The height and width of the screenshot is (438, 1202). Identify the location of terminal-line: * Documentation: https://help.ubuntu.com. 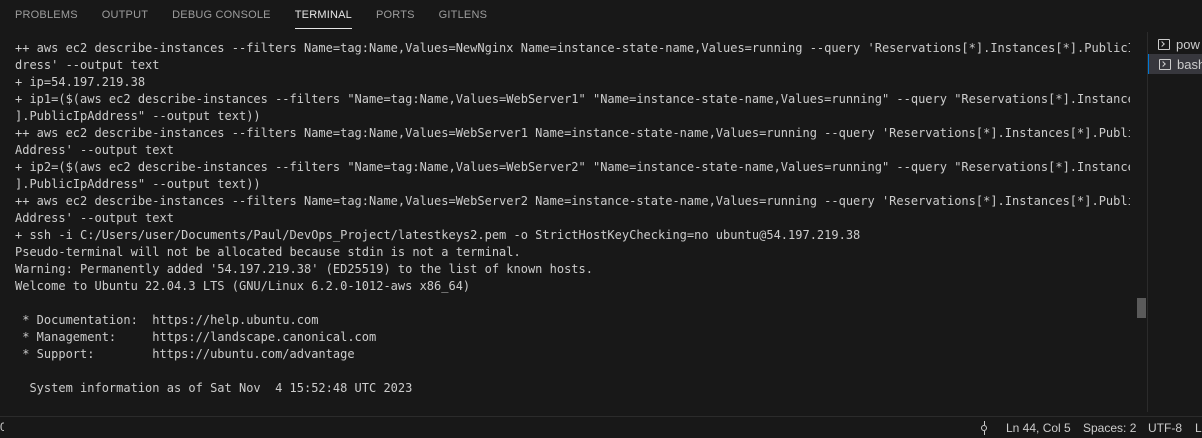
(167, 320).